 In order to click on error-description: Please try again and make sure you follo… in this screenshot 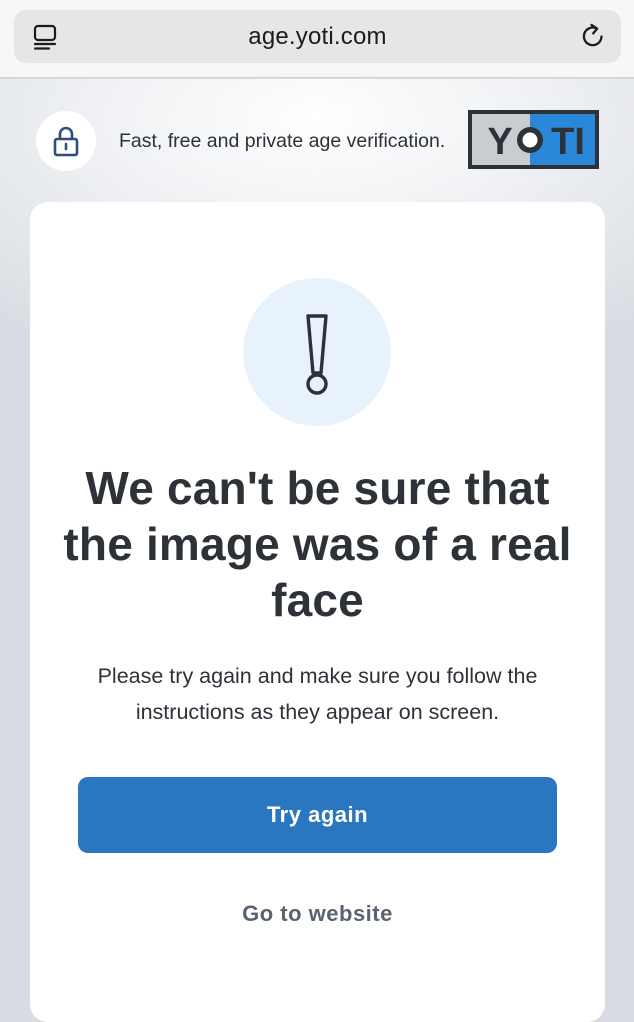, I will do `click(317, 694)`.